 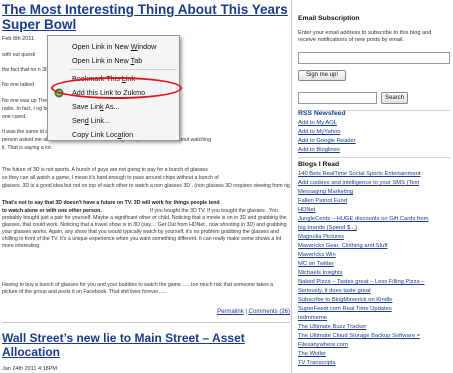 What do you see at coordinates (322, 75) in the screenshot?
I see `signup-button: Sign me up!` at bounding box center [322, 75].